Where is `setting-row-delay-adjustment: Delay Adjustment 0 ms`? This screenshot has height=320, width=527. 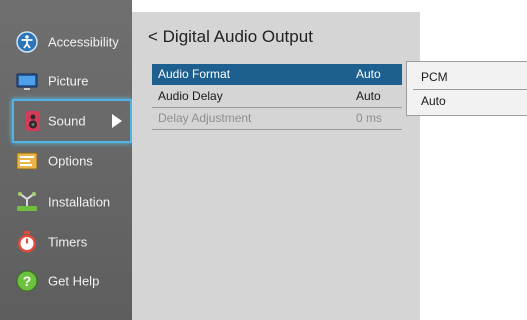
setting-row-delay-adjustment: Delay Adjustment 0 ms is located at coordinates (277, 119).